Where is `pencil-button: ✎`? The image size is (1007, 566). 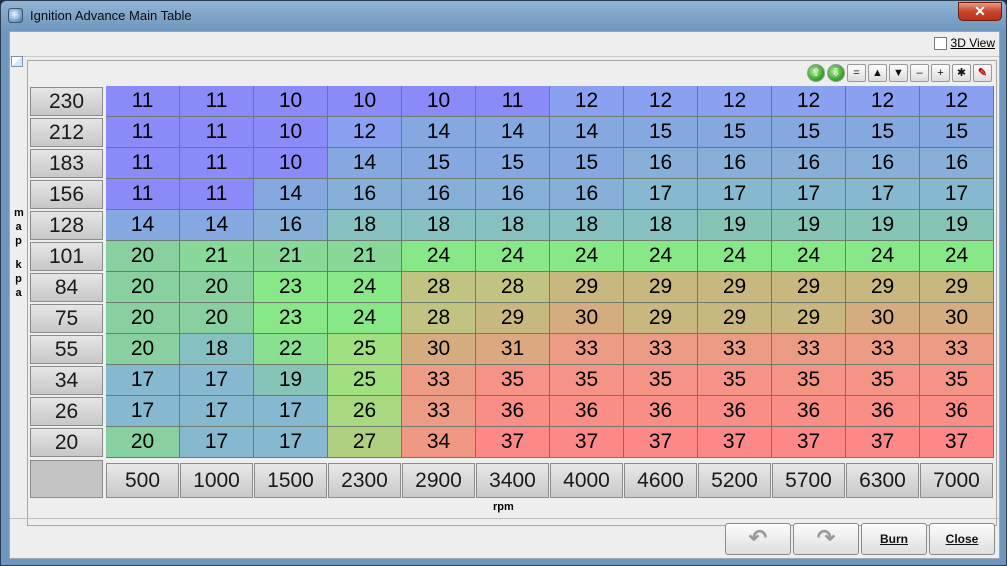 pencil-button: ✎ is located at coordinates (982, 73).